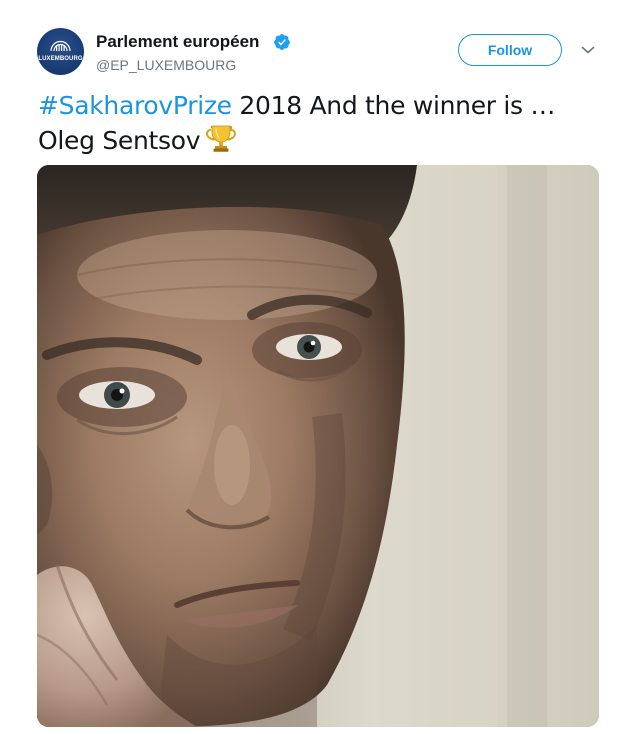 The width and height of the screenshot is (627, 734). What do you see at coordinates (177, 42) in the screenshot?
I see `user-name: Parlement européen` at bounding box center [177, 42].